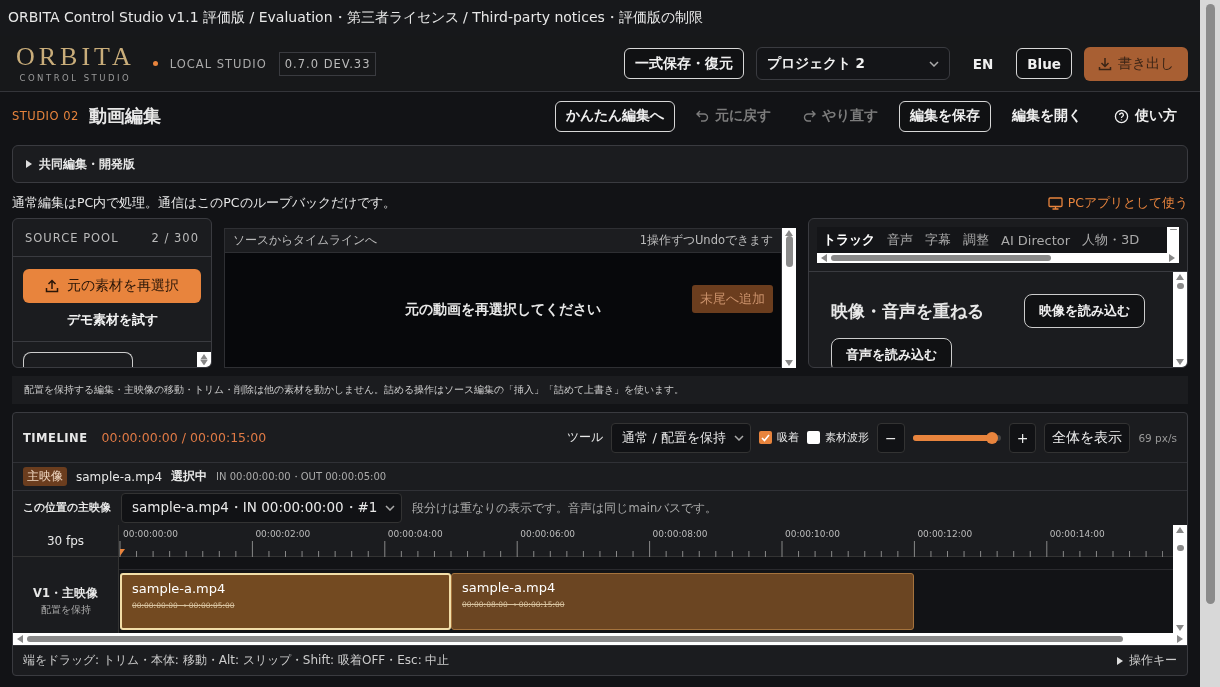 This screenshot has height=687, width=1220. I want to click on section-label: 共同編集・開発版, so click(87, 164).